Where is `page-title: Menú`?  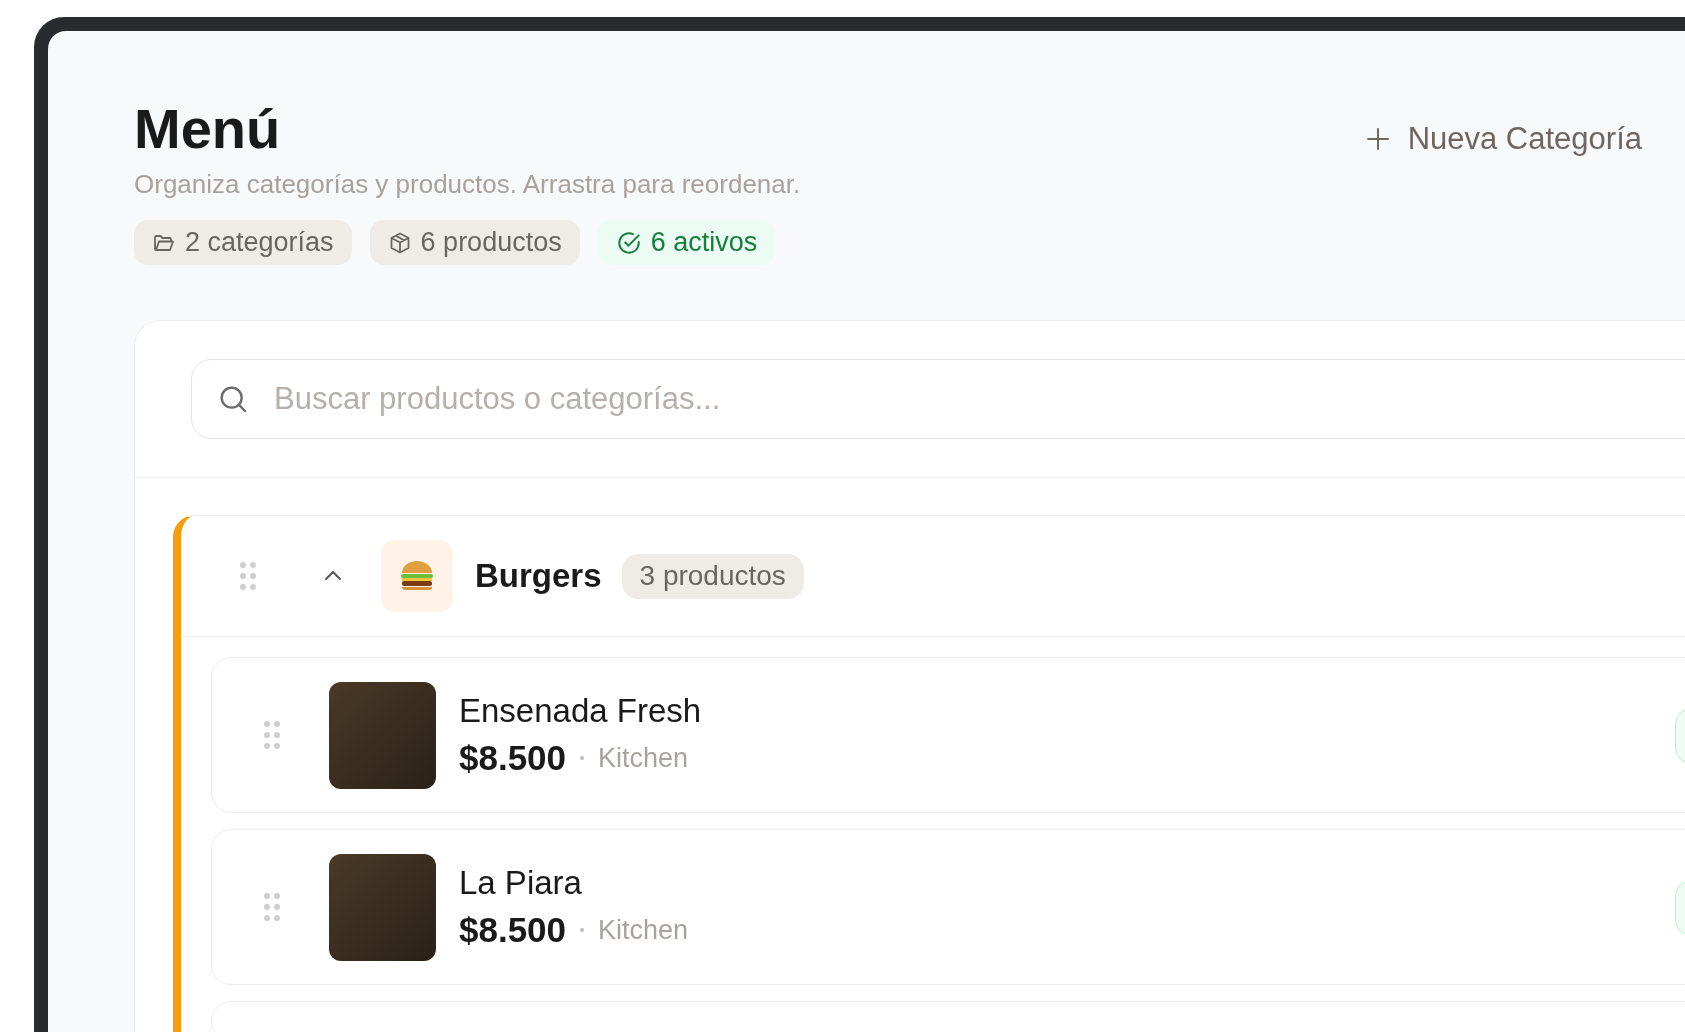 page-title: Menú is located at coordinates (208, 129).